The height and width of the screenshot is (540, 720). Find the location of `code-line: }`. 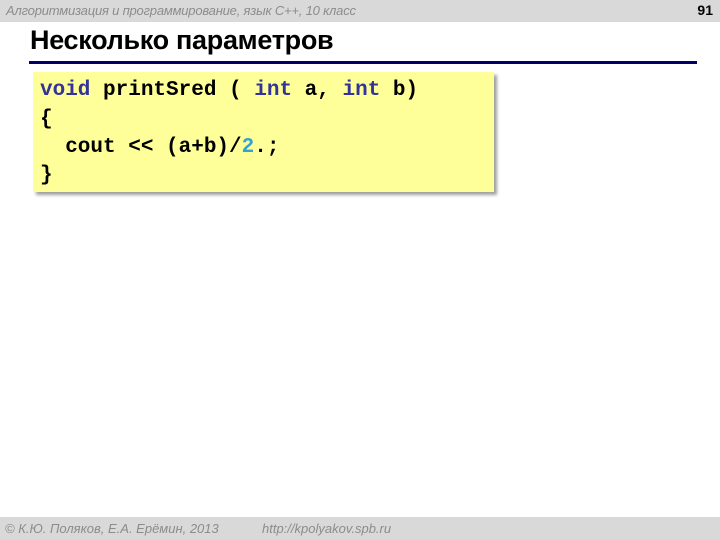

code-line: } is located at coordinates (46, 175).